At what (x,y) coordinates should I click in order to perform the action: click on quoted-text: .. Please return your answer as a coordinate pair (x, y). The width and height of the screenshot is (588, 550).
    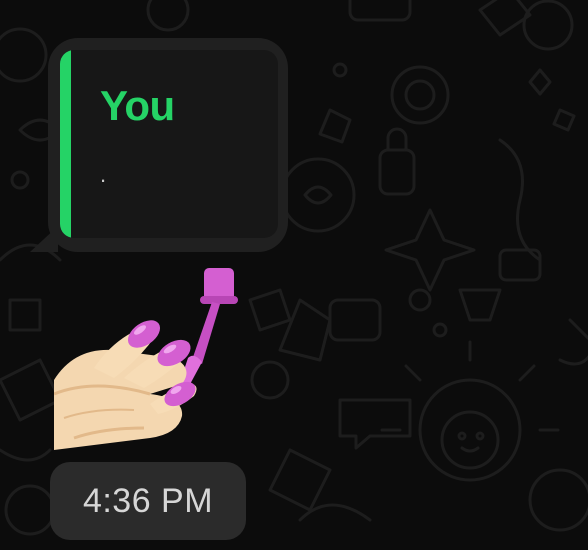
    Looking at the image, I should click on (103, 174).